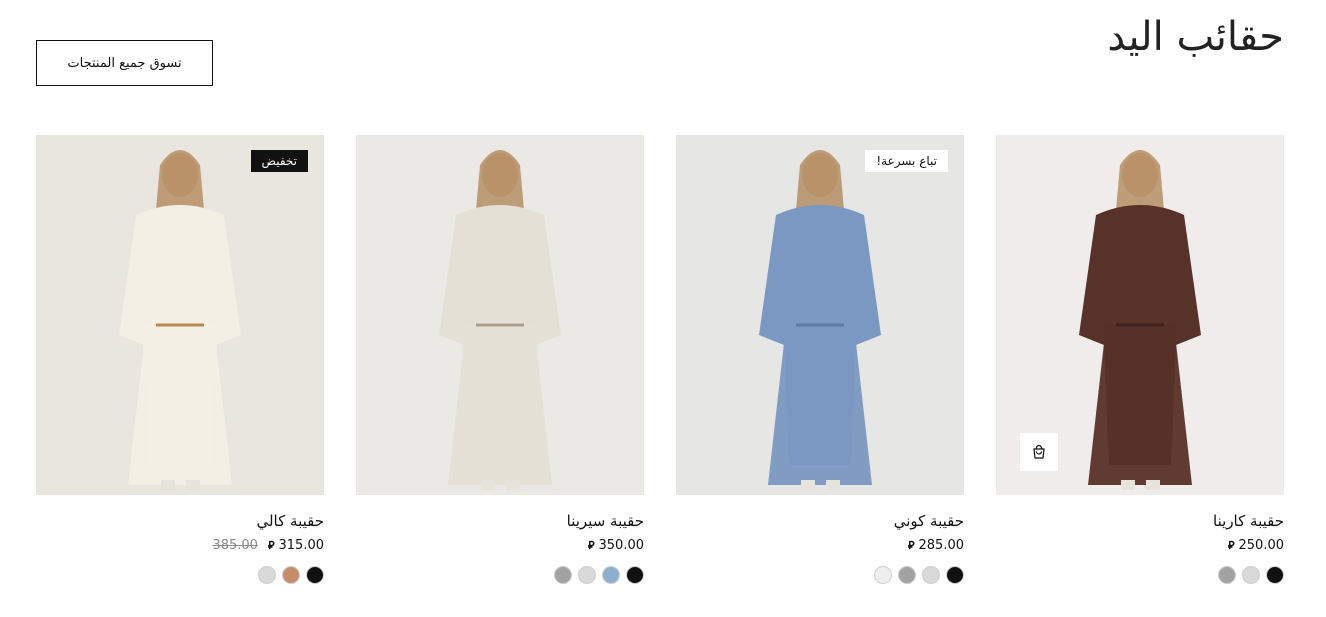 The height and width of the screenshot is (617, 1326). What do you see at coordinates (500, 521) in the screenshot?
I see `product-name: حقيبة سيرينا` at bounding box center [500, 521].